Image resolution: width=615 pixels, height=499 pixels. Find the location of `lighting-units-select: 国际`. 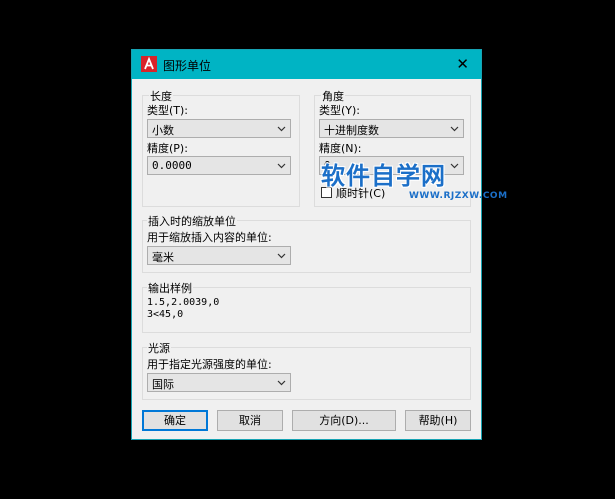

lighting-units-select: 国际 is located at coordinates (219, 382).